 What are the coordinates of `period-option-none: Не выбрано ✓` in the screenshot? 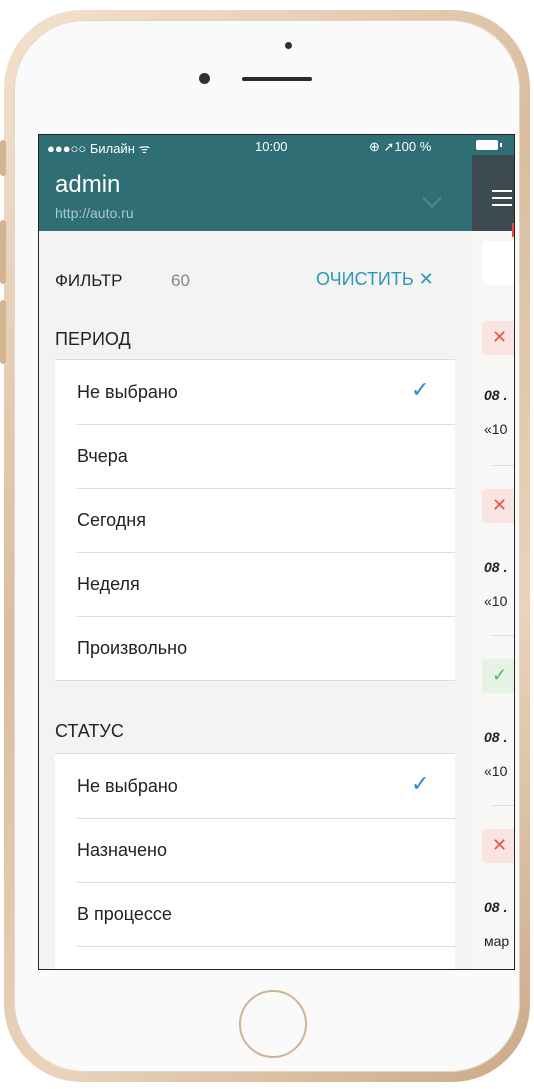 It's located at (255, 392).